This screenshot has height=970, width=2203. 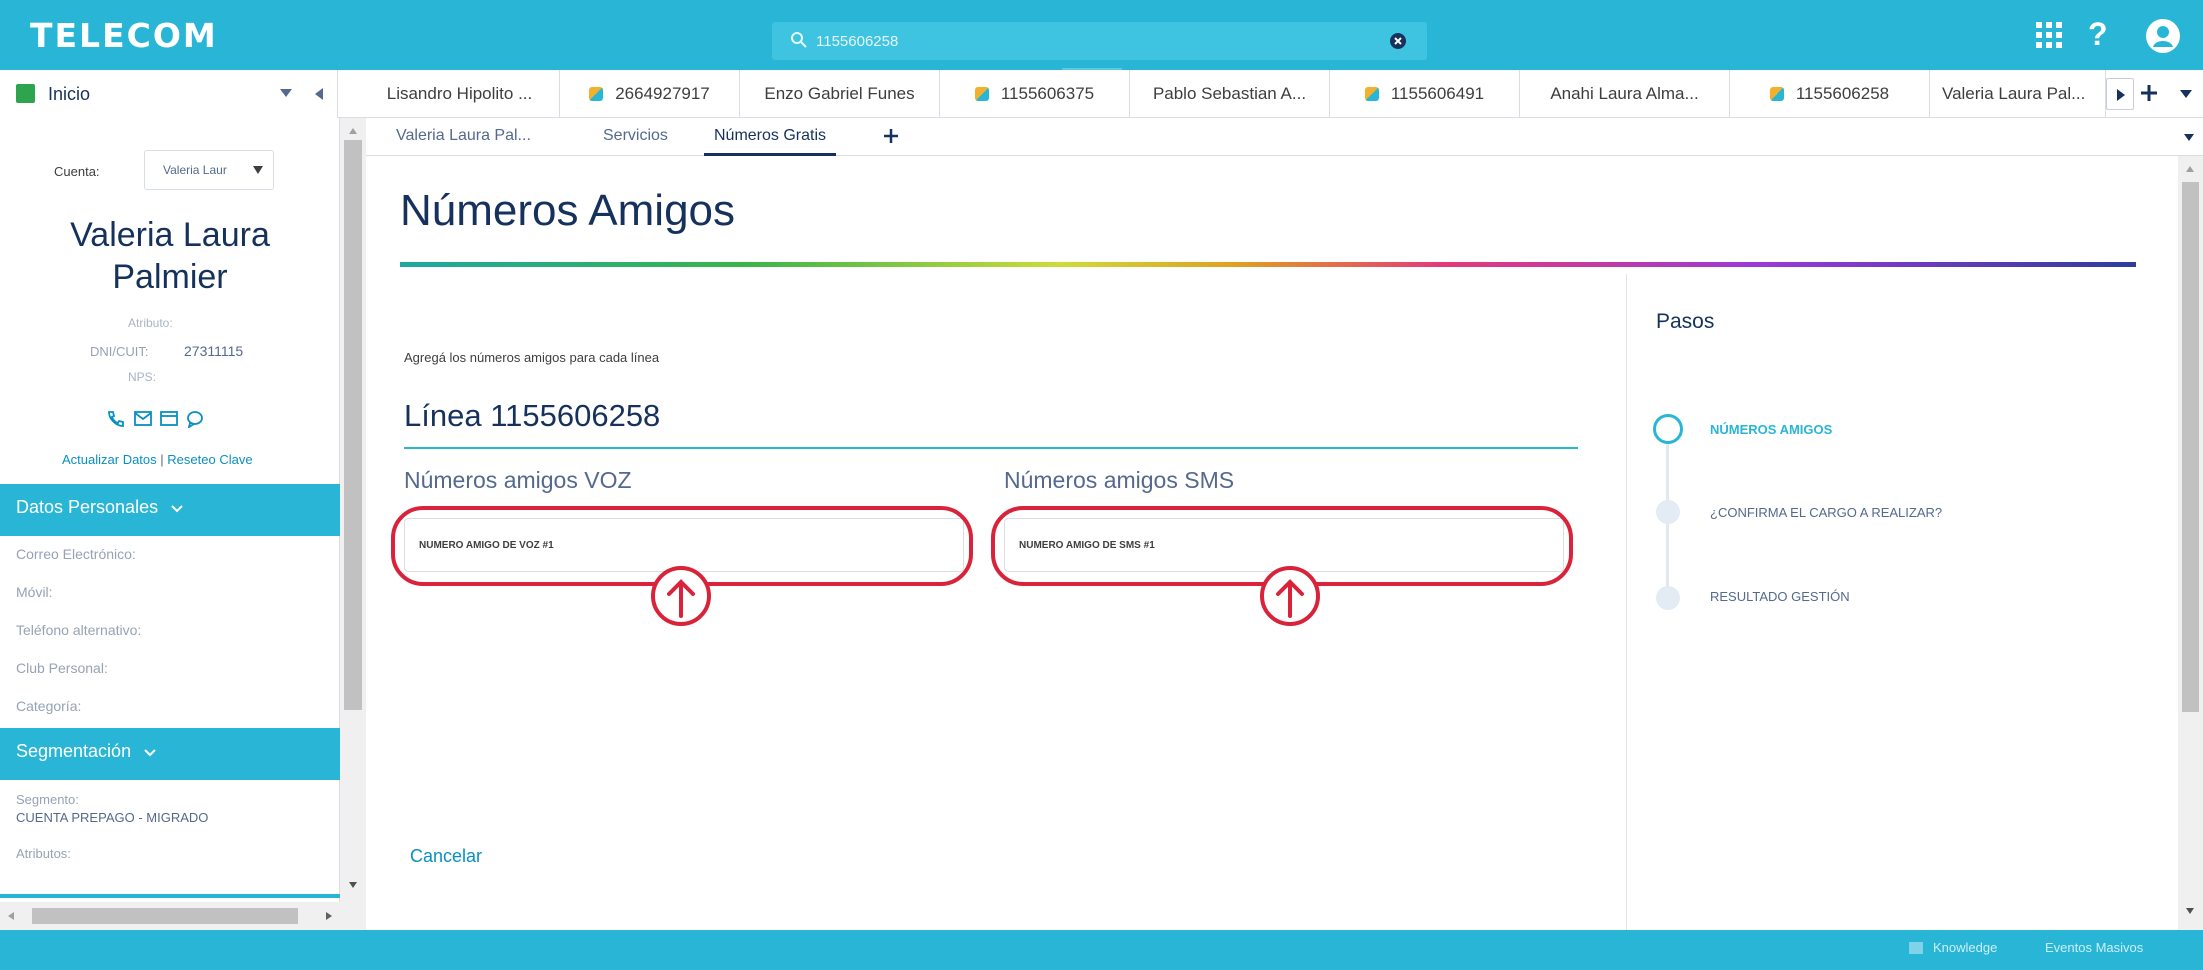 What do you see at coordinates (170, 510) in the screenshot?
I see `datos-personales-header: Datos Personales` at bounding box center [170, 510].